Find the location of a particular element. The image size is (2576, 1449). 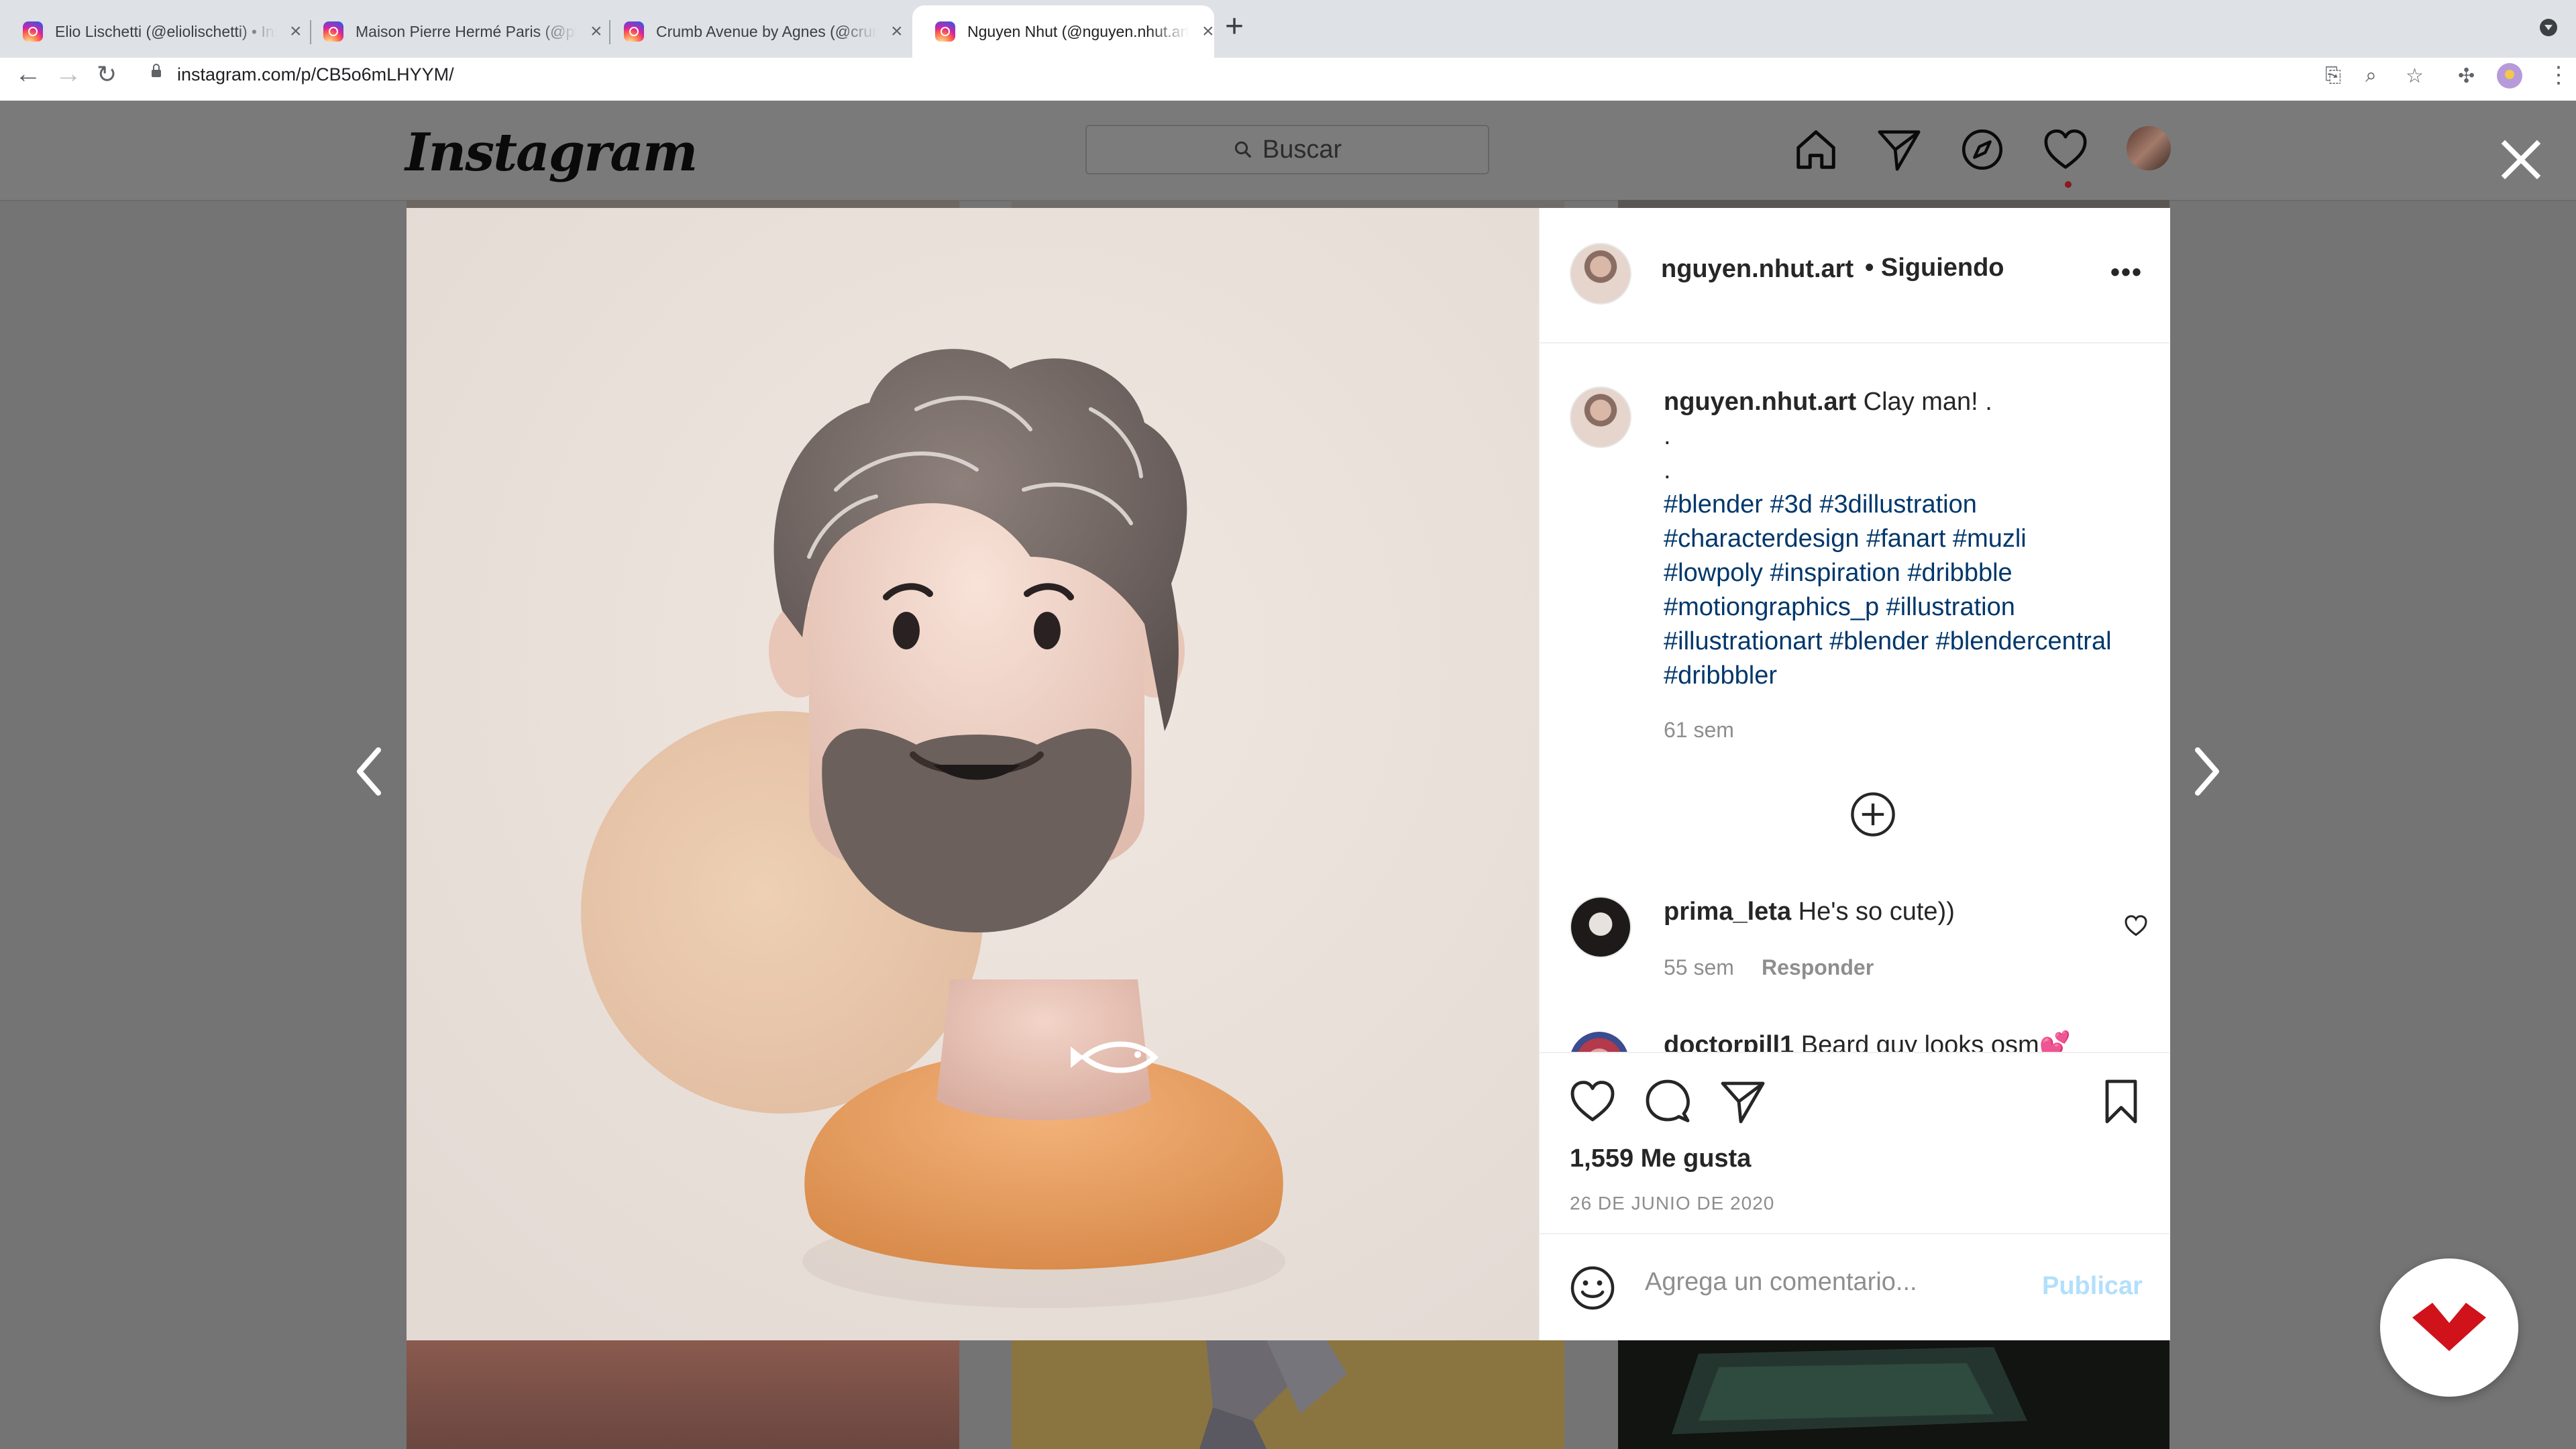

tab-title: Maison Pierre Hermé Paris (@pierreherme) is located at coordinates (466, 31).